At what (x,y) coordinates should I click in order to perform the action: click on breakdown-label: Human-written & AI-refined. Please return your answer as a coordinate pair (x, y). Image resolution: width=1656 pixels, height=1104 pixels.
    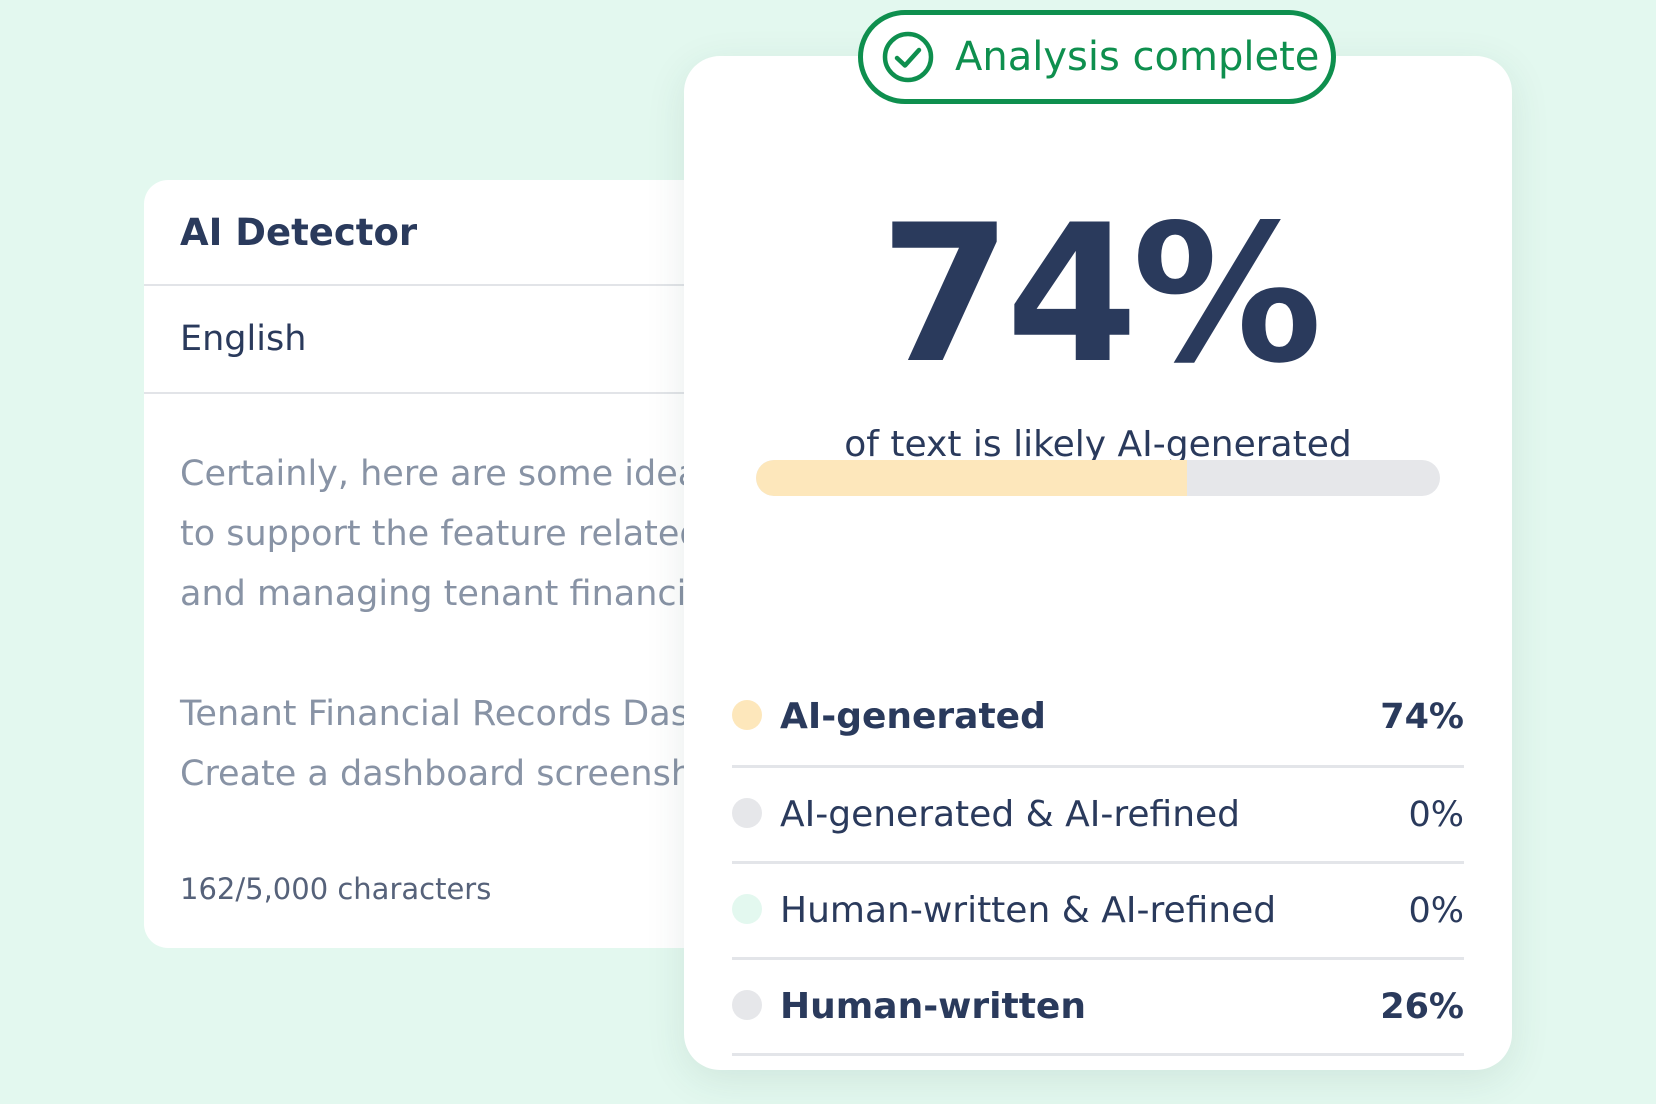
    Looking at the image, I should click on (1028, 910).